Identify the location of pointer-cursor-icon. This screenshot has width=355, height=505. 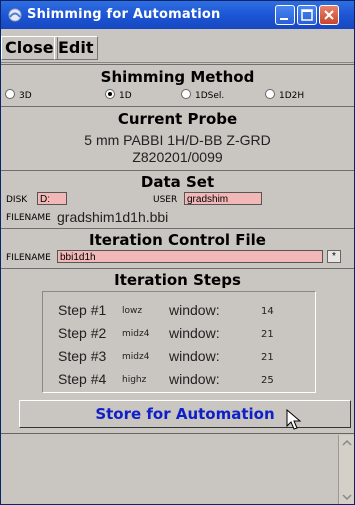
(294, 419).